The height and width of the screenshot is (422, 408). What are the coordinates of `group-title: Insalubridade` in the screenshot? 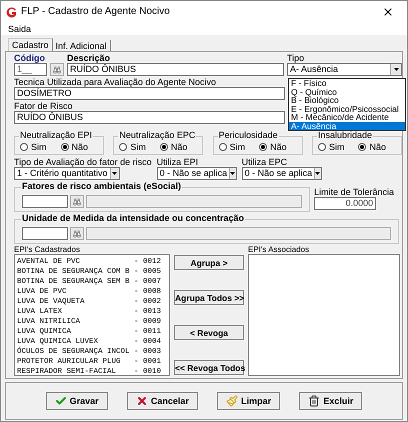 It's located at (345, 135).